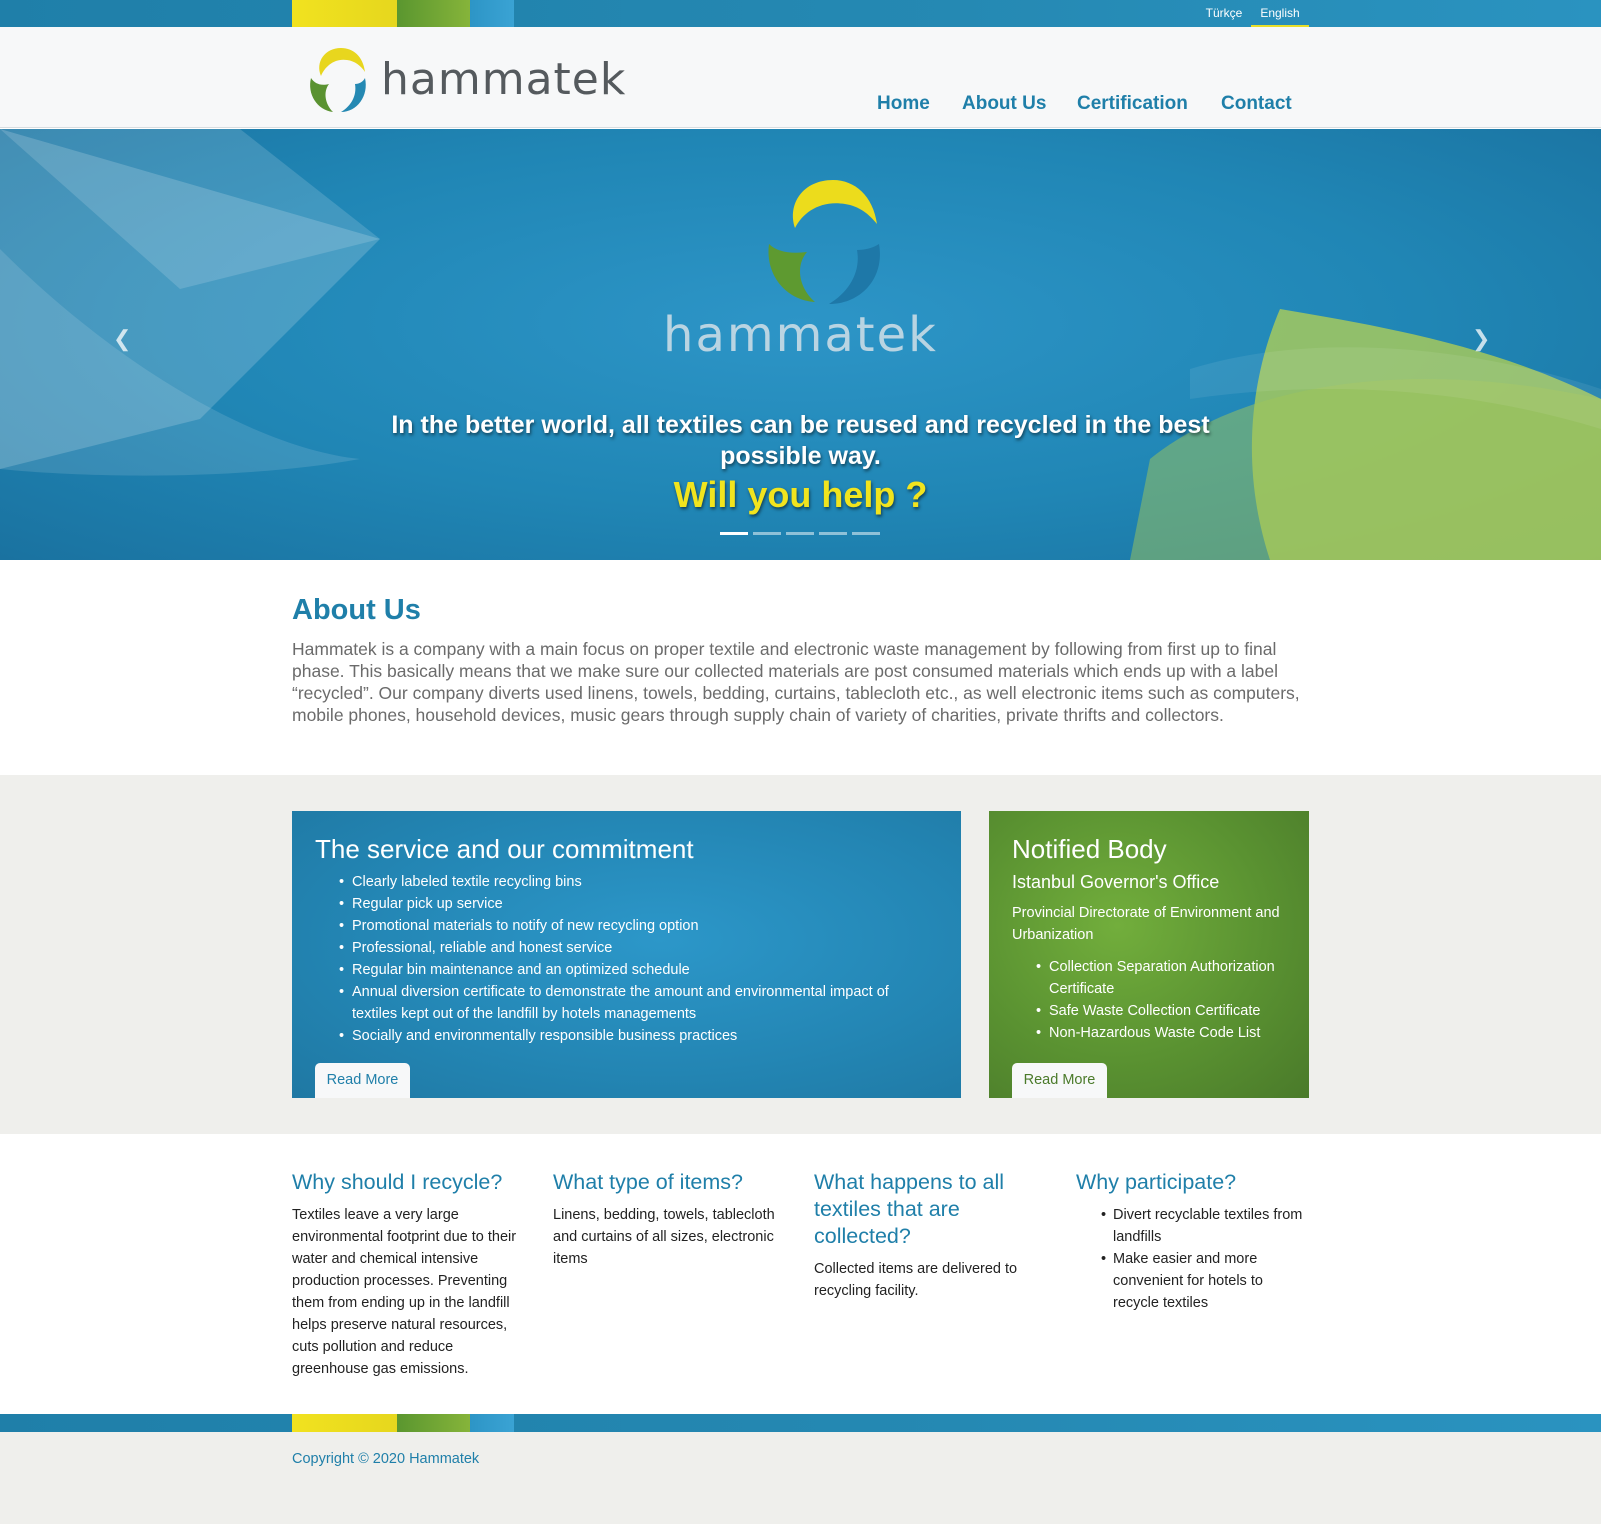 This screenshot has height=1524, width=1601. I want to click on notified-body-title: Notified Body, so click(1089, 849).